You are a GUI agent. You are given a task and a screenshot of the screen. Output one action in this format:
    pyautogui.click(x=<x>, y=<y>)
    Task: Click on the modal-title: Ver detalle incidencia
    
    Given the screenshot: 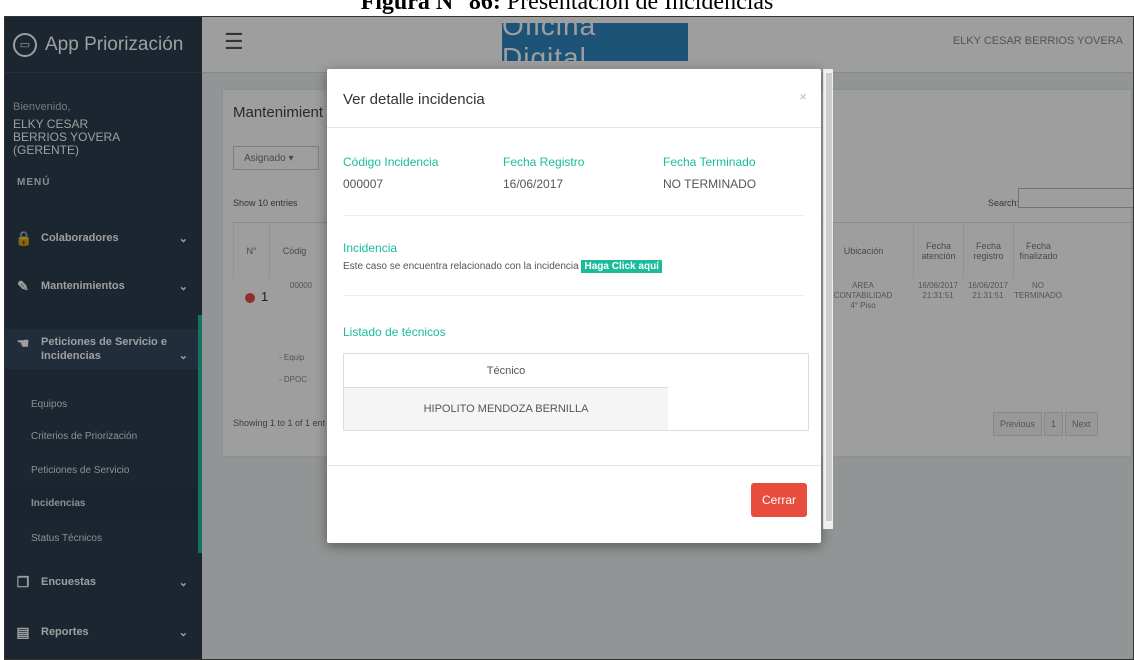 What is the action you would take?
    pyautogui.click(x=414, y=99)
    